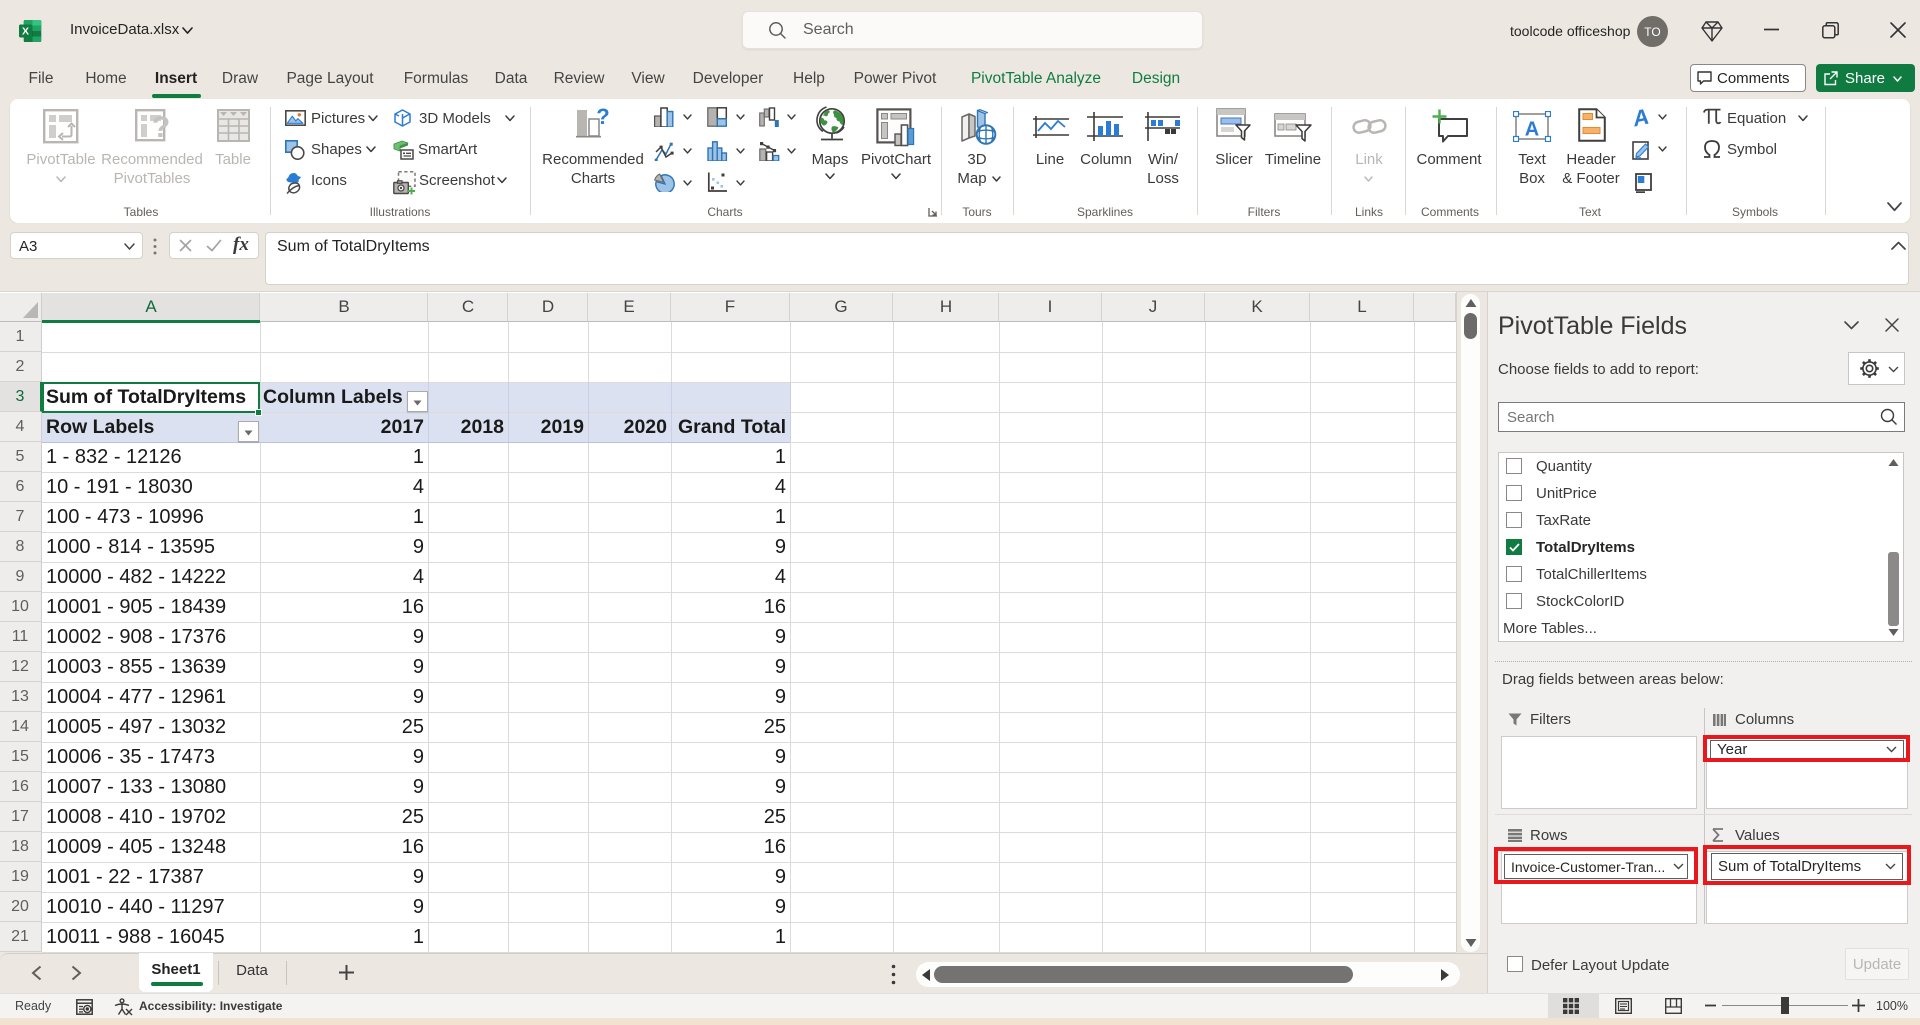  What do you see at coordinates (25, 32) in the screenshot?
I see `svg-text: X` at bounding box center [25, 32].